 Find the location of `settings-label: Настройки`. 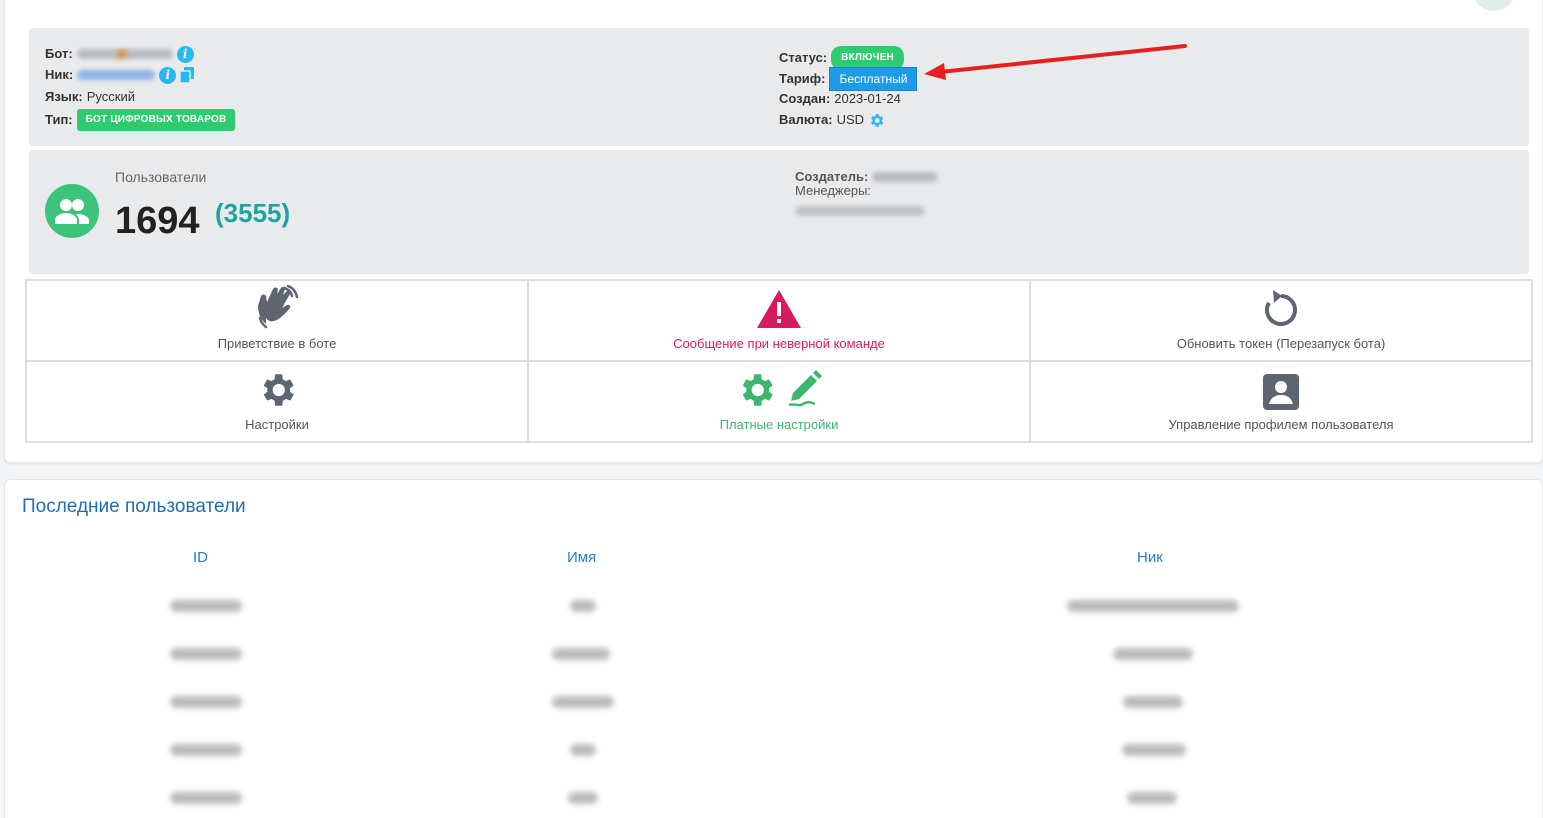

settings-label: Настройки is located at coordinates (277, 424).